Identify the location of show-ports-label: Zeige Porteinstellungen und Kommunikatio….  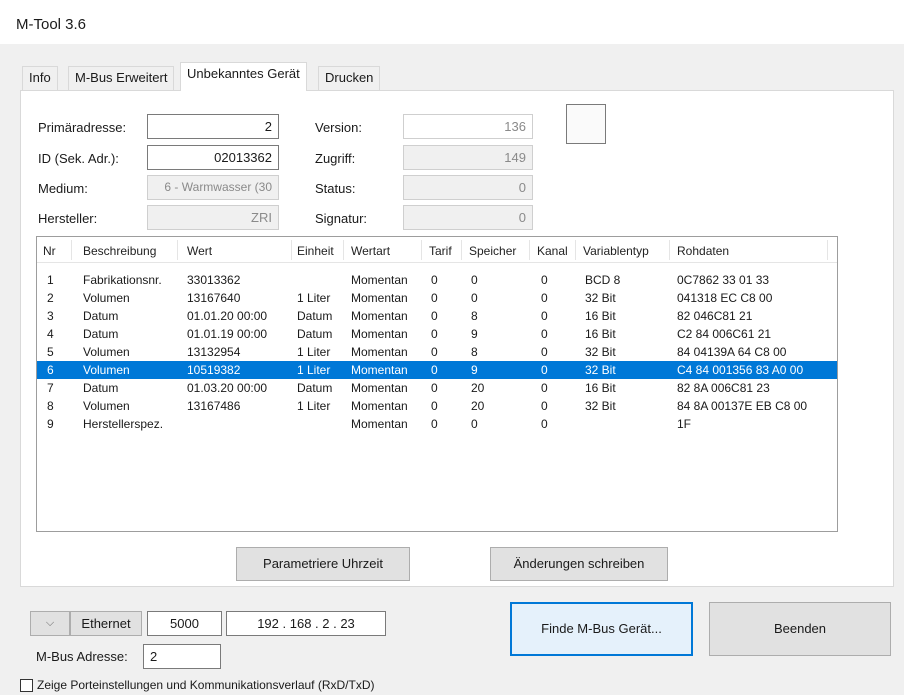
(206, 685).